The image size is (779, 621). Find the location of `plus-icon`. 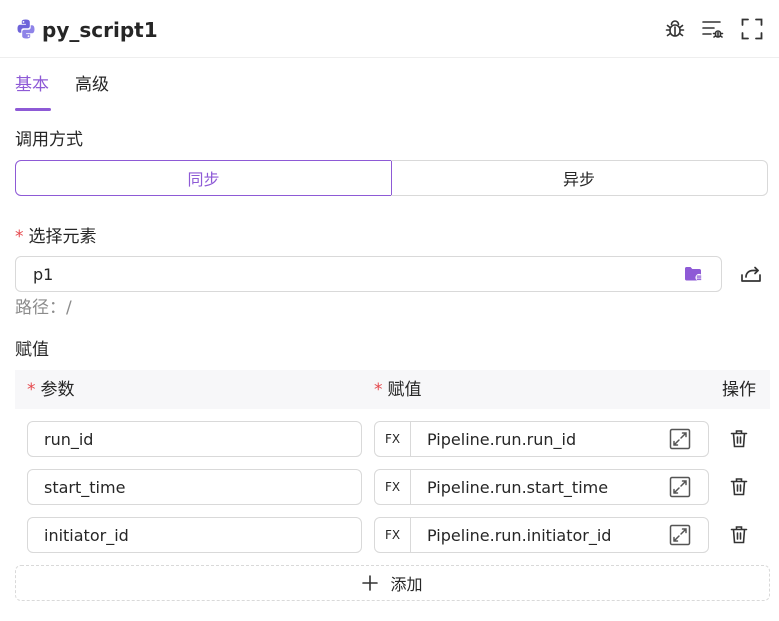

plus-icon is located at coordinates (370, 583).